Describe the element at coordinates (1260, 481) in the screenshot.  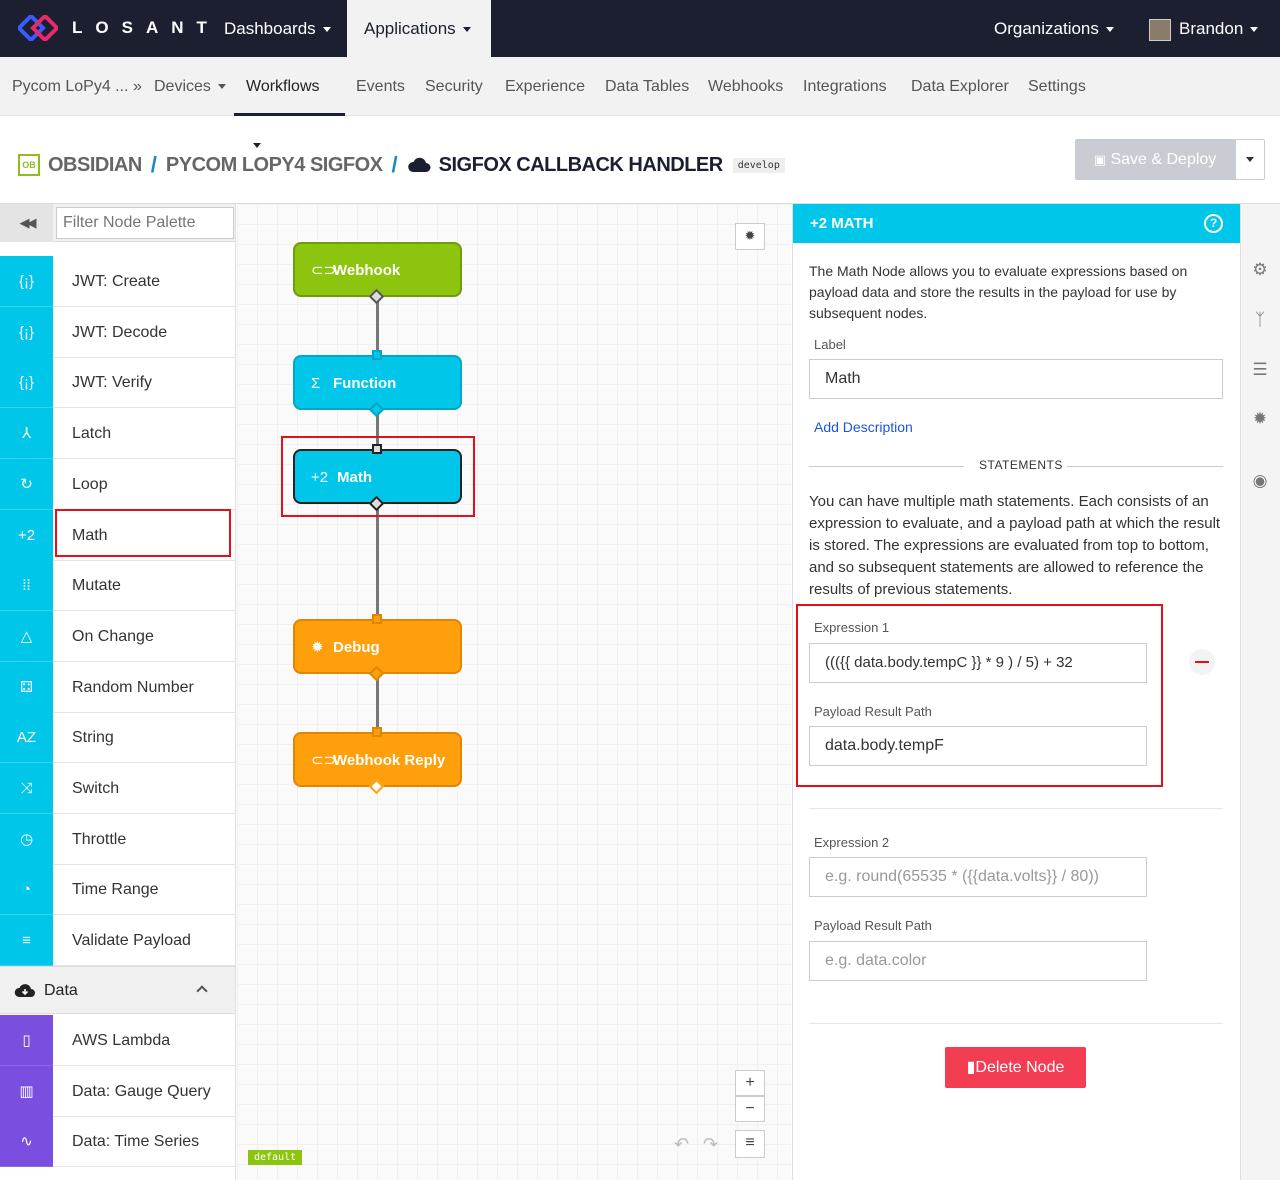
I see `globe-icon: ◉` at that location.